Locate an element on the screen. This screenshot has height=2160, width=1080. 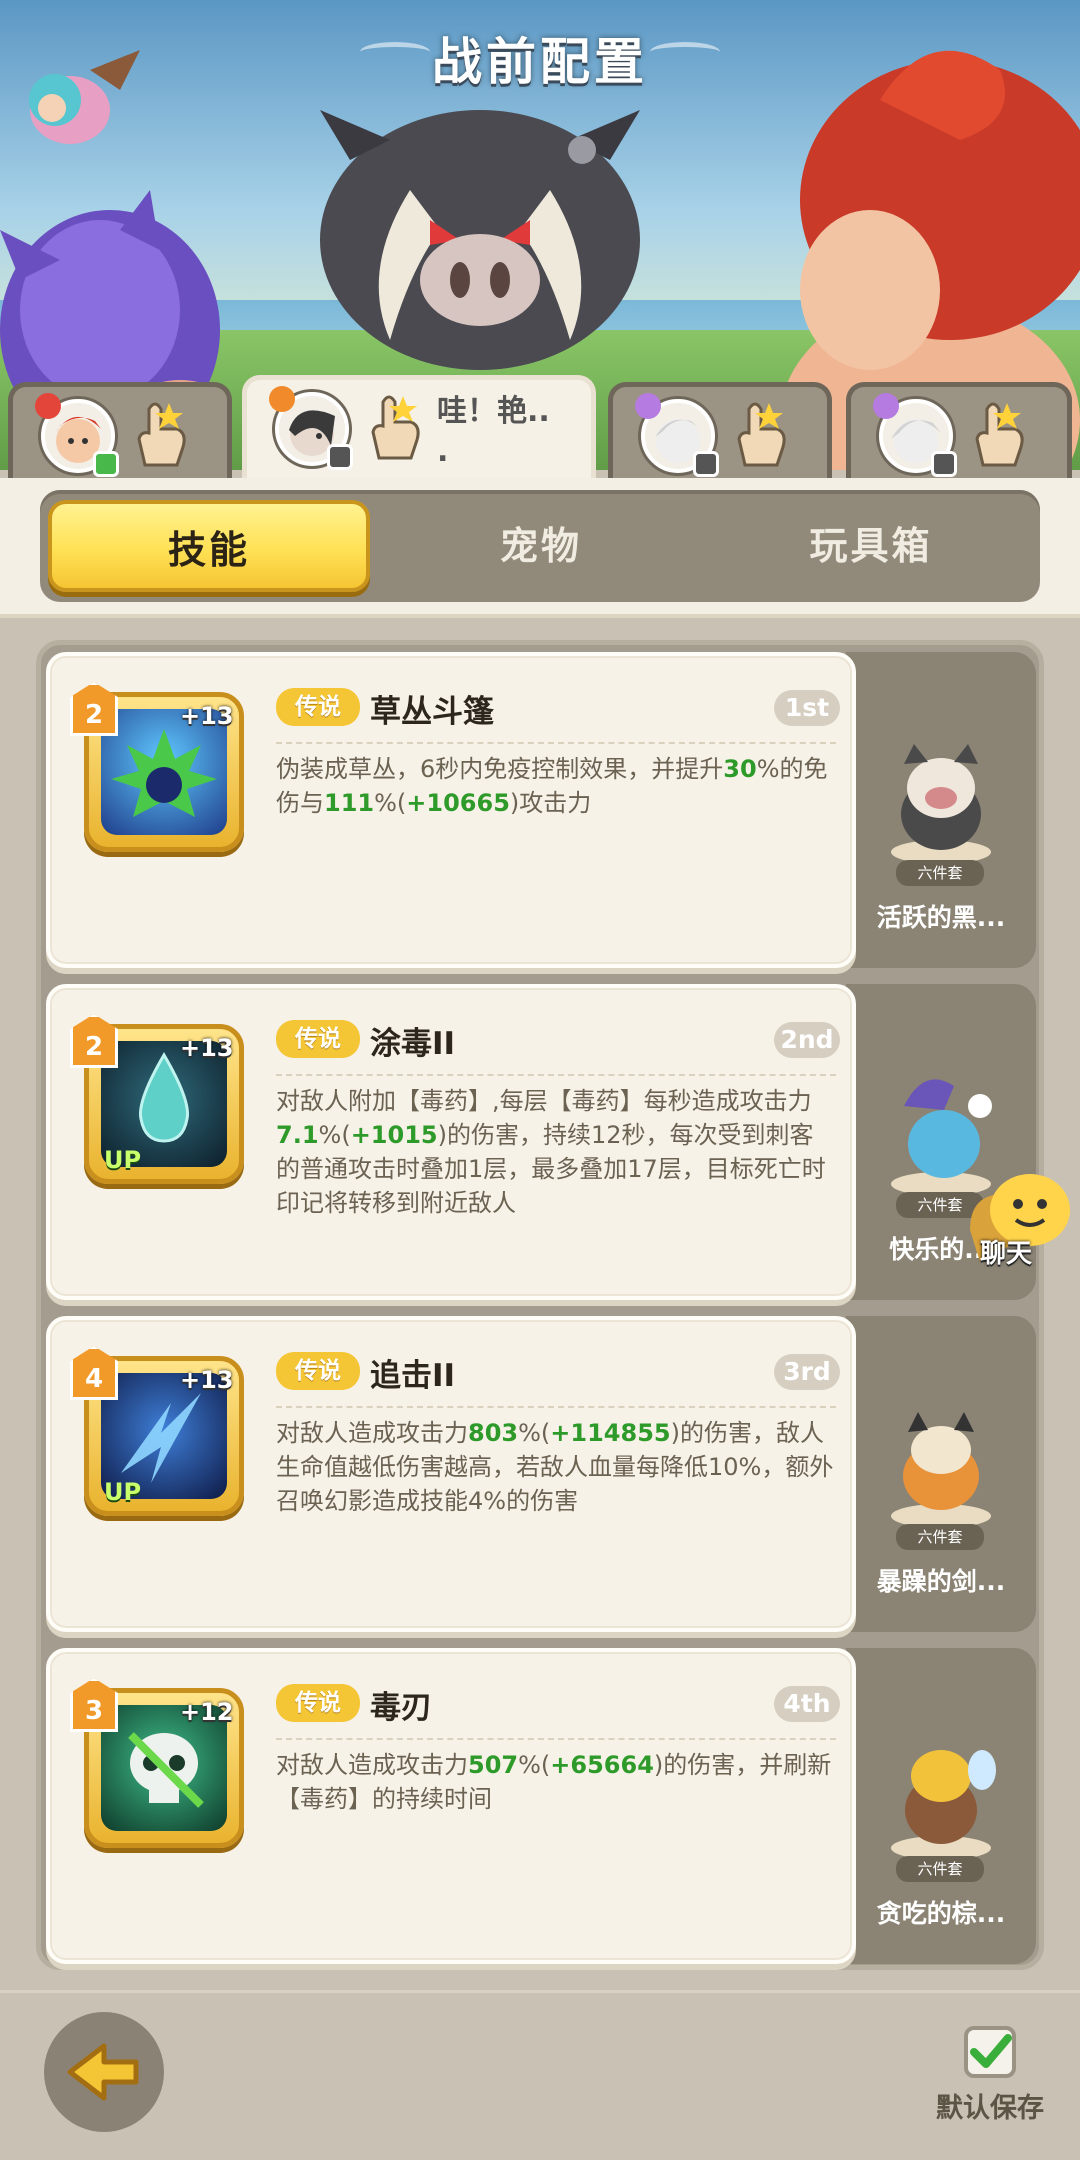
highlight-value: 30 is located at coordinates (740, 769).